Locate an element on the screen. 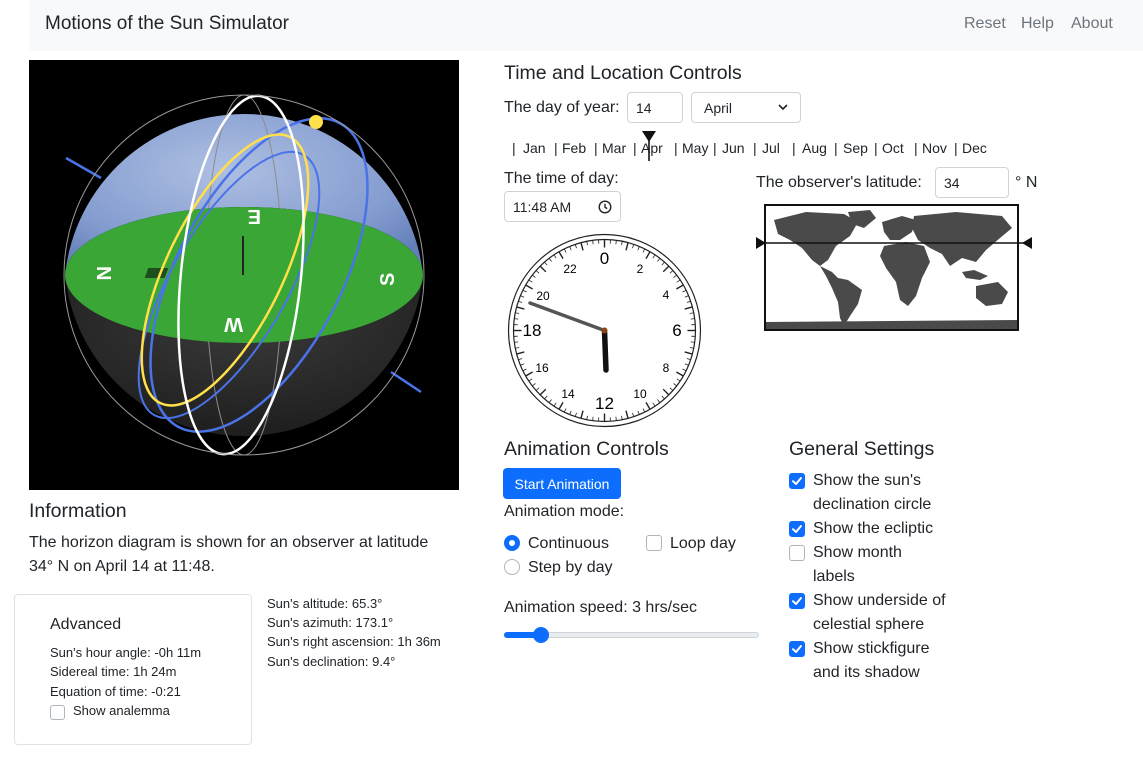  mode-step-radio is located at coordinates (512, 569).